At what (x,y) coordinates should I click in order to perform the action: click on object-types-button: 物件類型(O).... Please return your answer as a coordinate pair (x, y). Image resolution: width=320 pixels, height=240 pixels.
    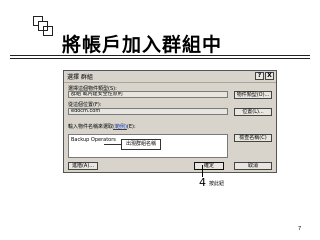
    Looking at the image, I should click on (253, 95).